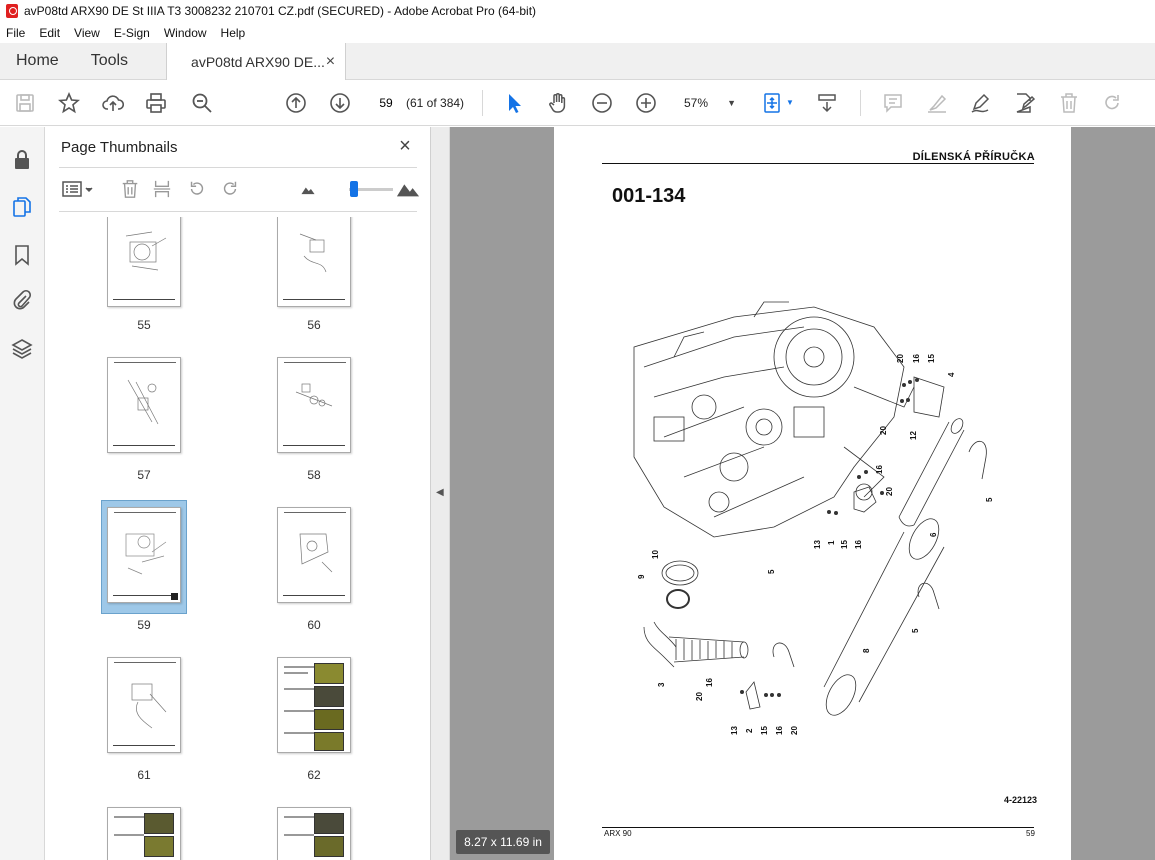  I want to click on footer-rule, so click(818, 827).